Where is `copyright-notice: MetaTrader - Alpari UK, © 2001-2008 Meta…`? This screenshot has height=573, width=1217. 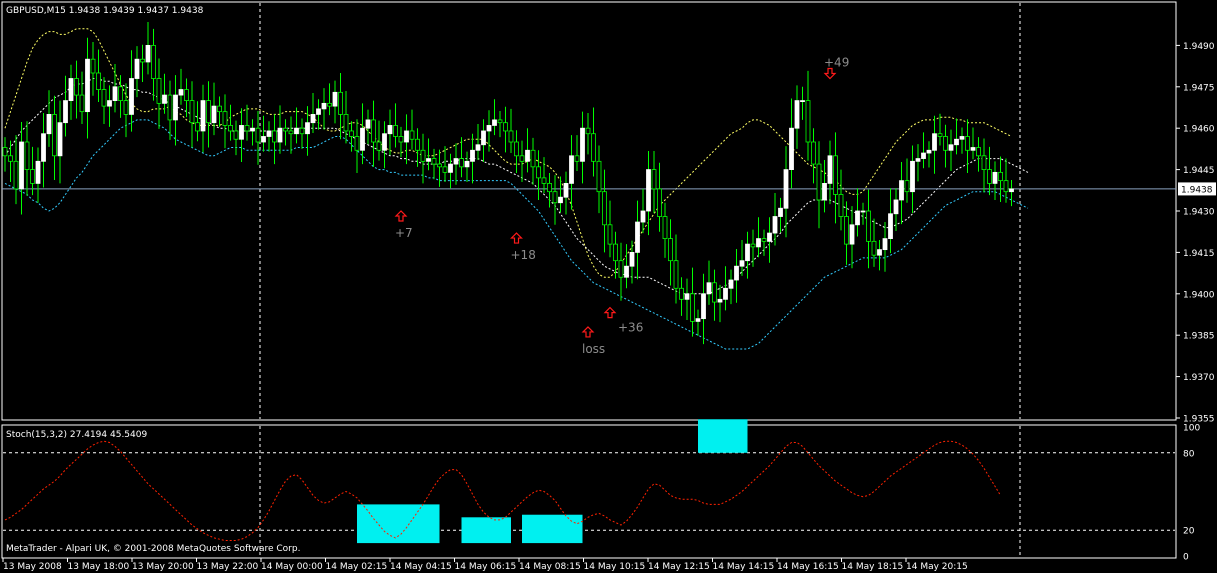
copyright-notice: MetaTrader - Alpari UK, © 2001-2008 Meta… is located at coordinates (153, 549).